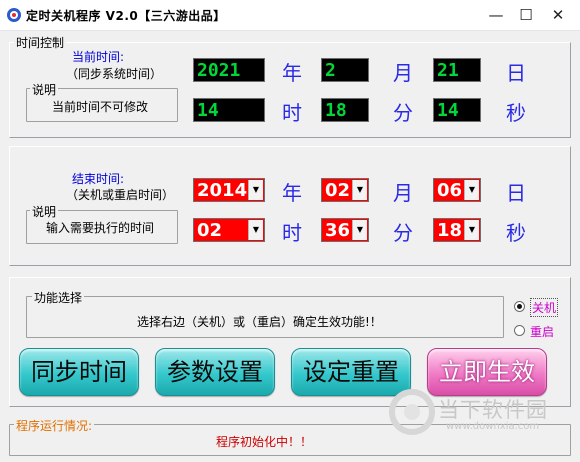 This screenshot has width=580, height=462. I want to click on watermark-logo-icon, so click(412, 412).